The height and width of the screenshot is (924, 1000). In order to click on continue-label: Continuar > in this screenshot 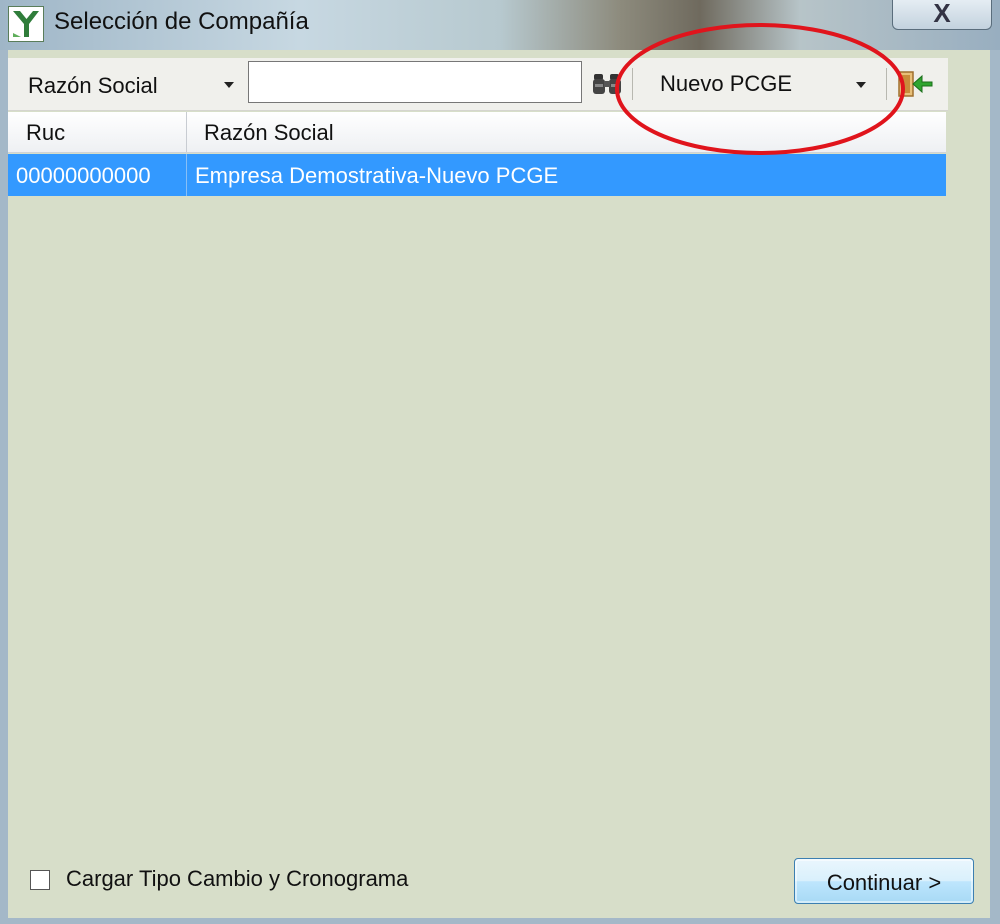, I will do `click(884, 882)`.